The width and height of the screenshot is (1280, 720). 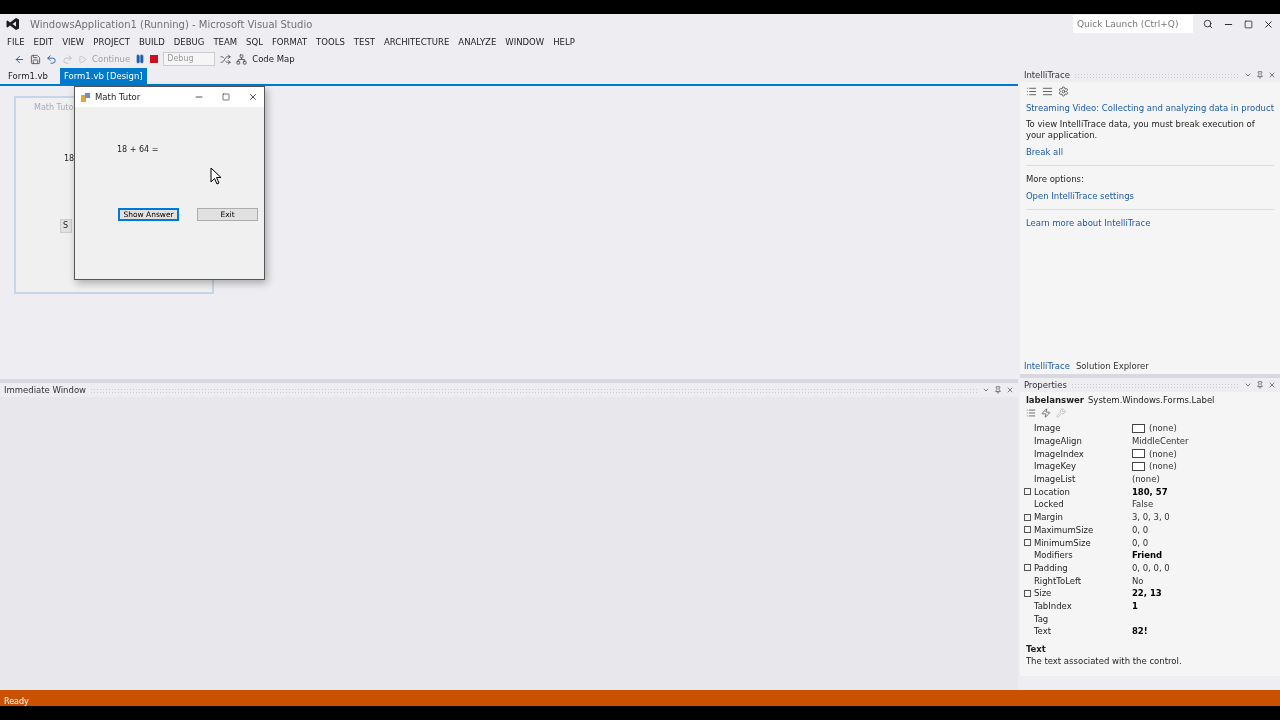 I want to click on property-value: False, so click(x=1142, y=504).